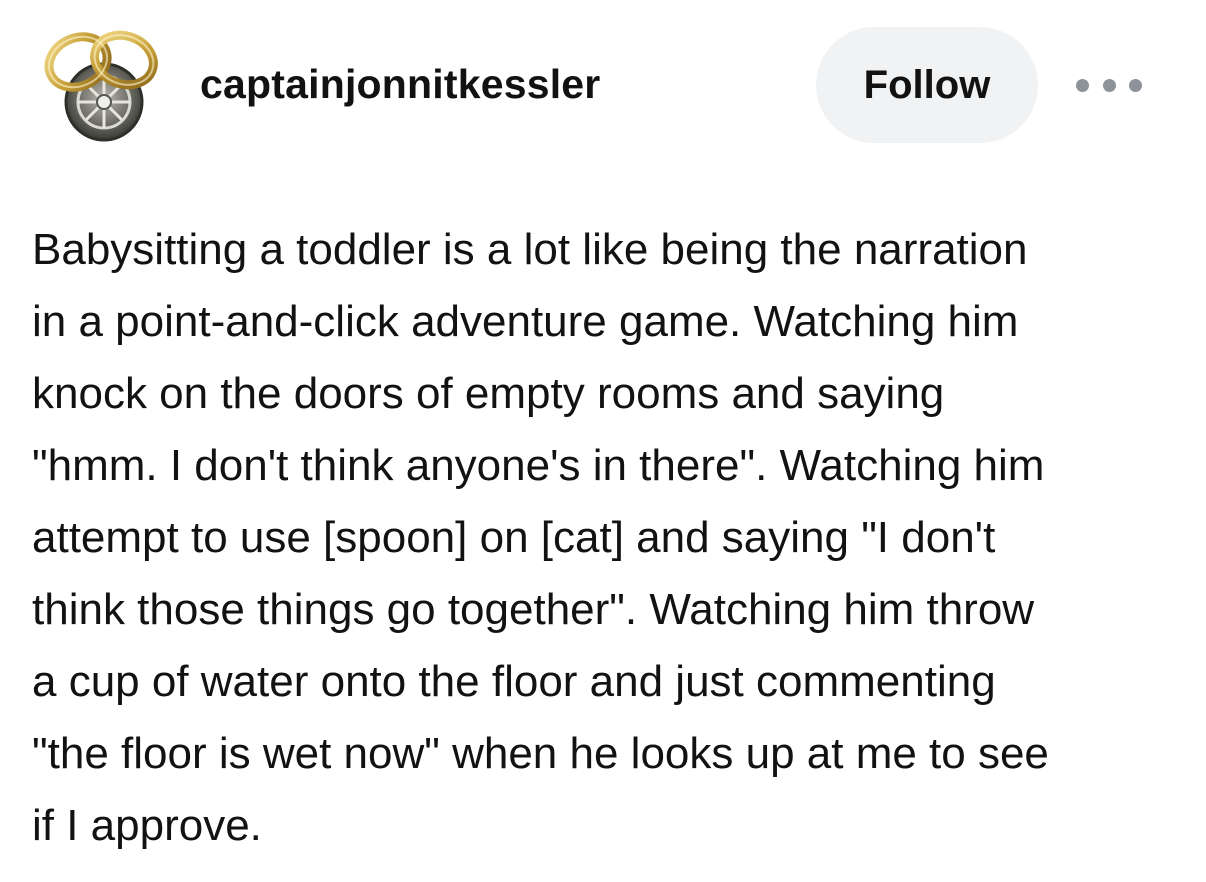  Describe the element at coordinates (927, 85) in the screenshot. I see `follow-button: Follow` at that location.